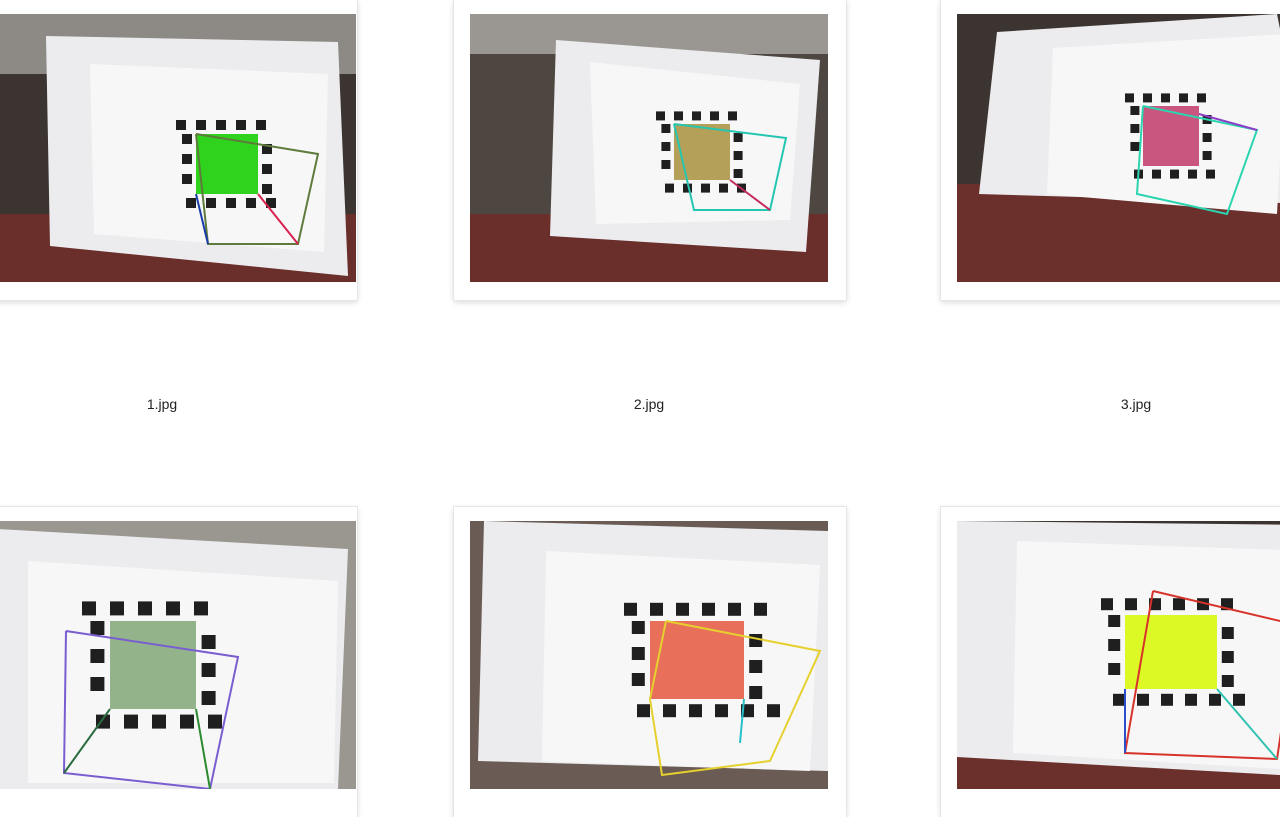 The width and height of the screenshot is (1280, 817). Describe the element at coordinates (162, 404) in the screenshot. I see `file-name-label: 1.jpg` at that location.